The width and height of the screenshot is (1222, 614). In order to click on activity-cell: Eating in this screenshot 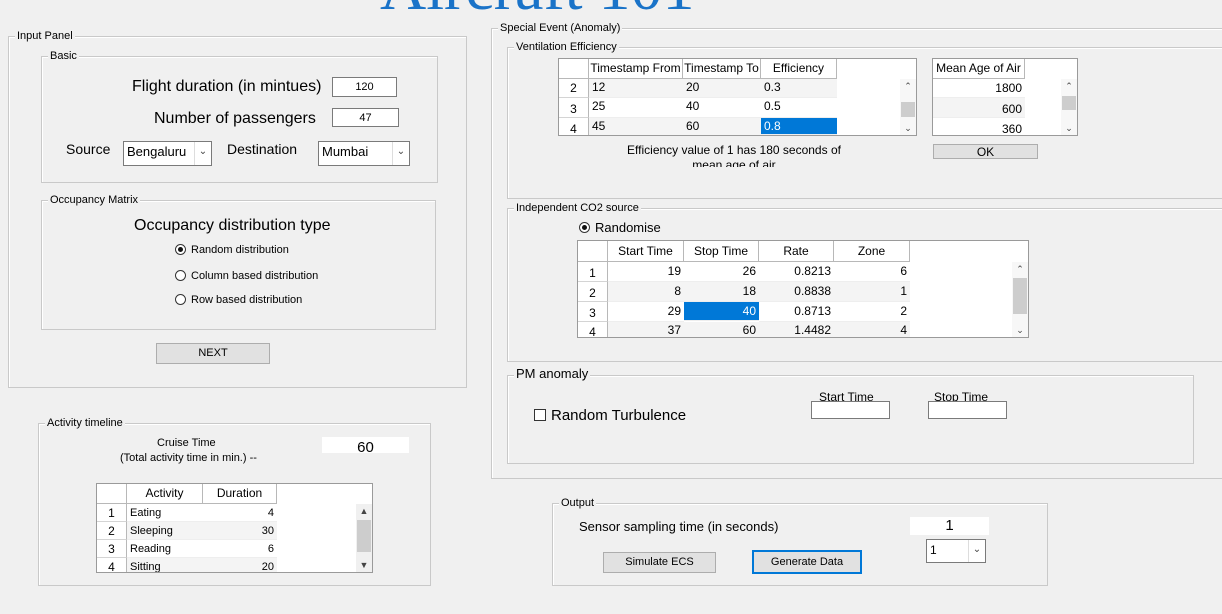, I will do `click(165, 513)`.